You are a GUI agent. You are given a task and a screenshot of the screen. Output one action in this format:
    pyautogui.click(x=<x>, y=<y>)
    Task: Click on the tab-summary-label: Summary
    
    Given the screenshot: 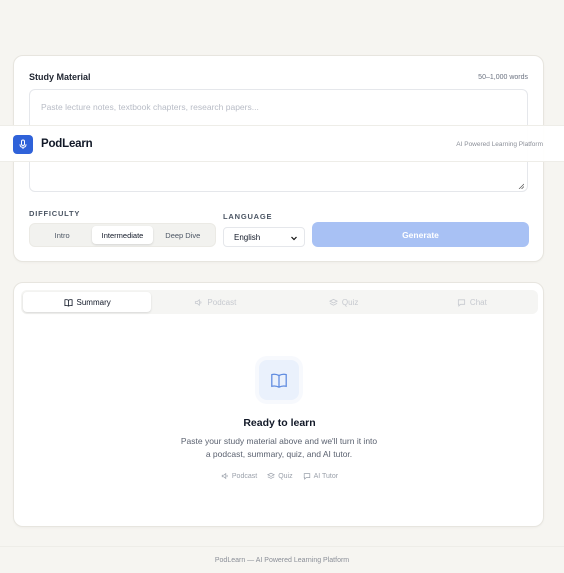 What is the action you would take?
    pyautogui.click(x=93, y=302)
    